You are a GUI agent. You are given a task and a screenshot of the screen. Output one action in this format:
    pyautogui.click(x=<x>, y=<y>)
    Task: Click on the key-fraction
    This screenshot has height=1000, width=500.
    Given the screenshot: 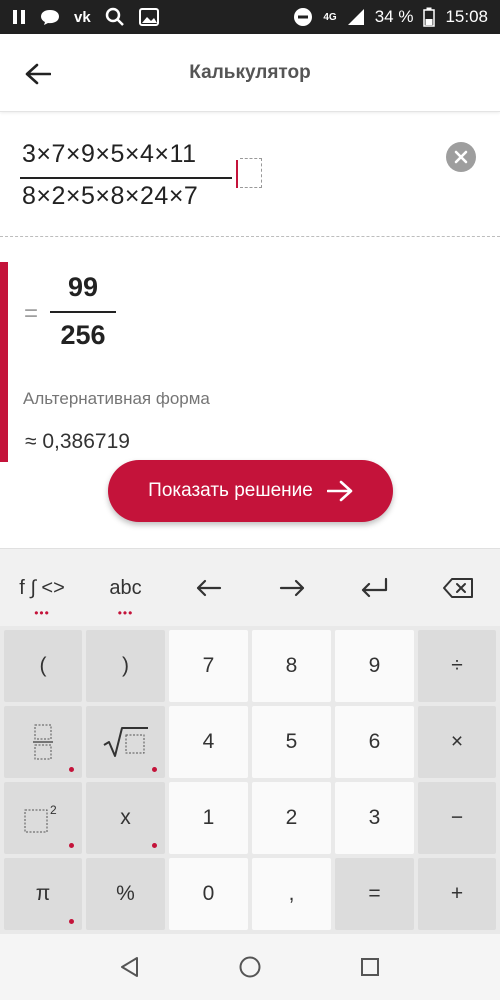 What is the action you would take?
    pyautogui.click(x=43, y=742)
    